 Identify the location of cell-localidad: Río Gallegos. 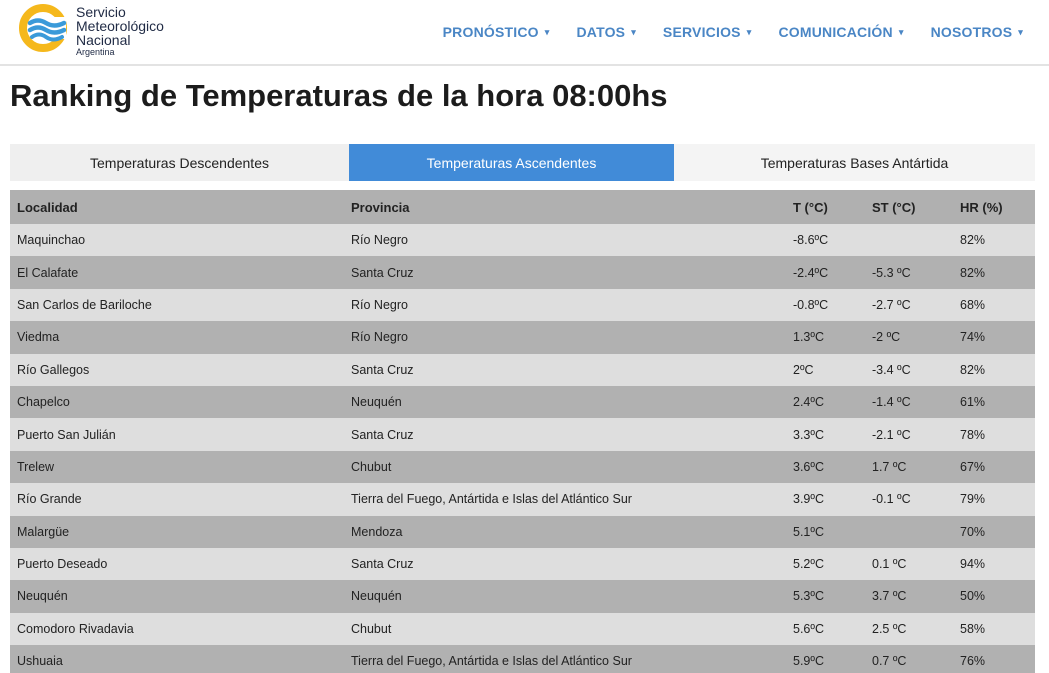
(53, 369).